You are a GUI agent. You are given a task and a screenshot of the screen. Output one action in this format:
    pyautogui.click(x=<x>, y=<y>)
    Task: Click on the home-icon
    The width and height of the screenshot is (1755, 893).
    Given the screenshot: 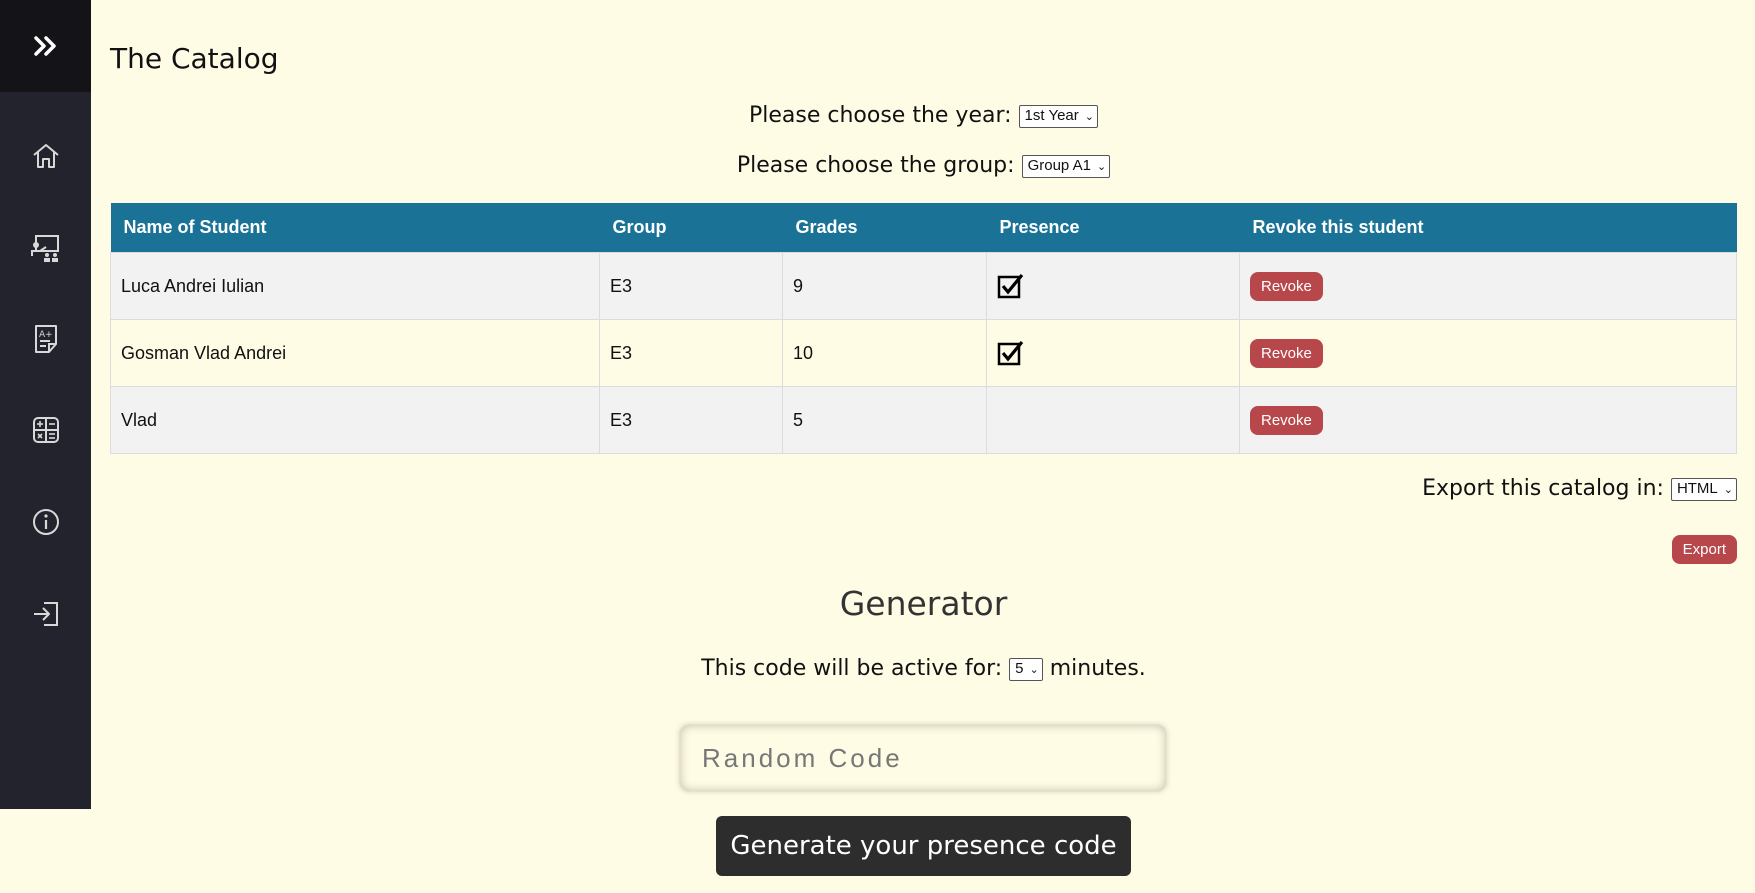 What is the action you would take?
    pyautogui.click(x=45, y=156)
    